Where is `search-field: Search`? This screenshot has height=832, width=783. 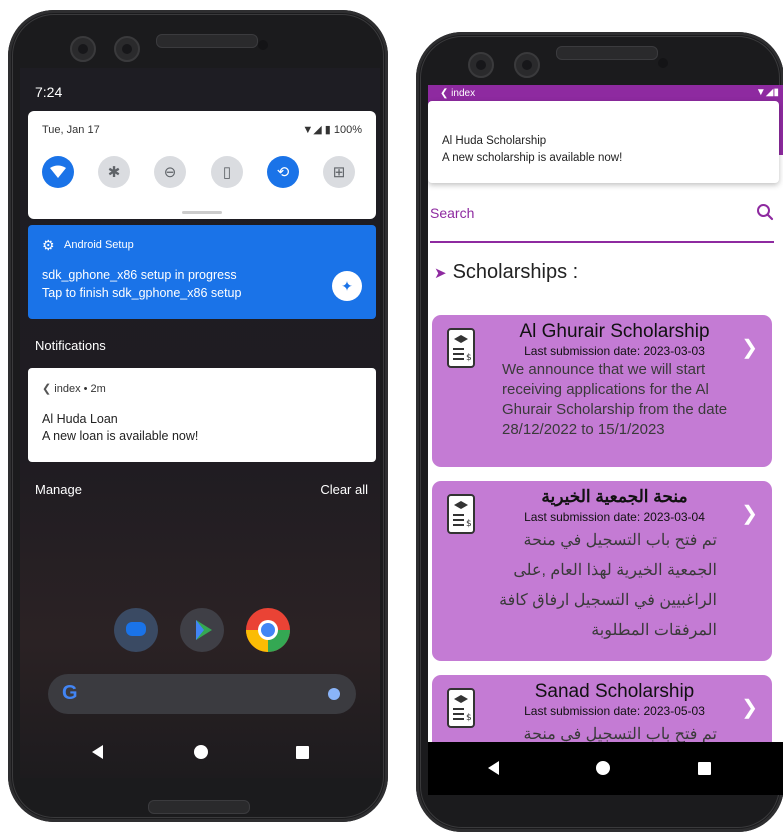 search-field: Search is located at coordinates (602, 223).